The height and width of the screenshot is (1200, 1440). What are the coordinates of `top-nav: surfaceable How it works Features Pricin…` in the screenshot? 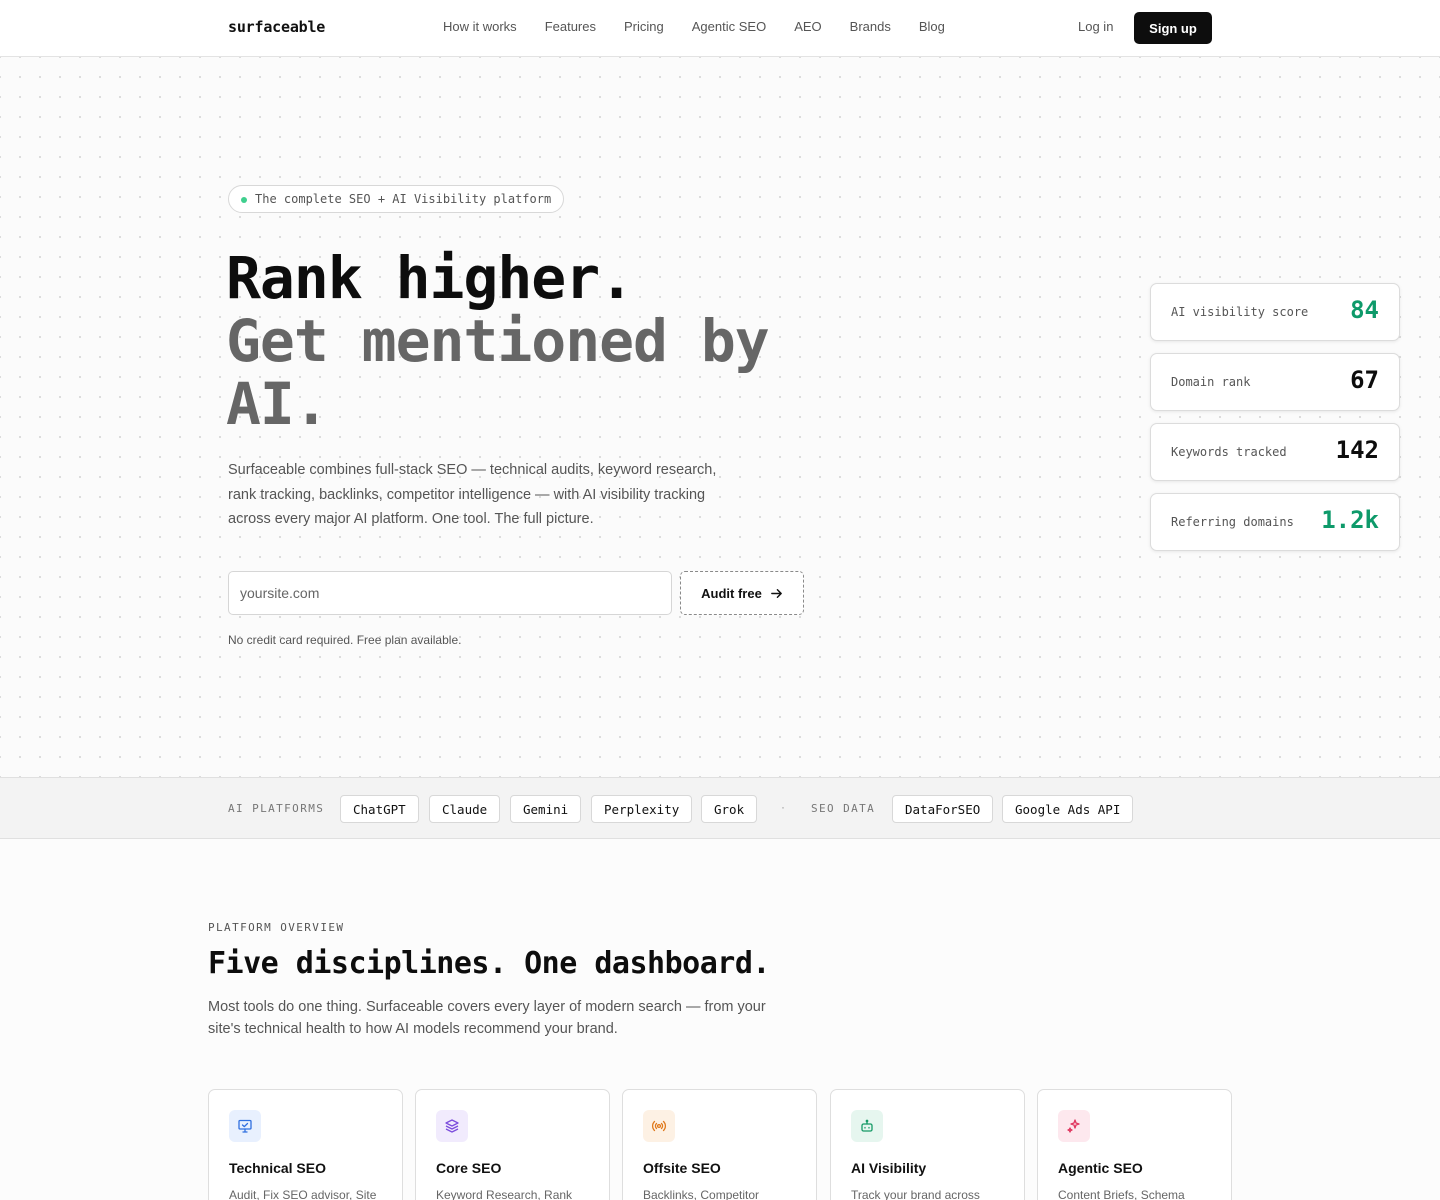 It's located at (720, 28).